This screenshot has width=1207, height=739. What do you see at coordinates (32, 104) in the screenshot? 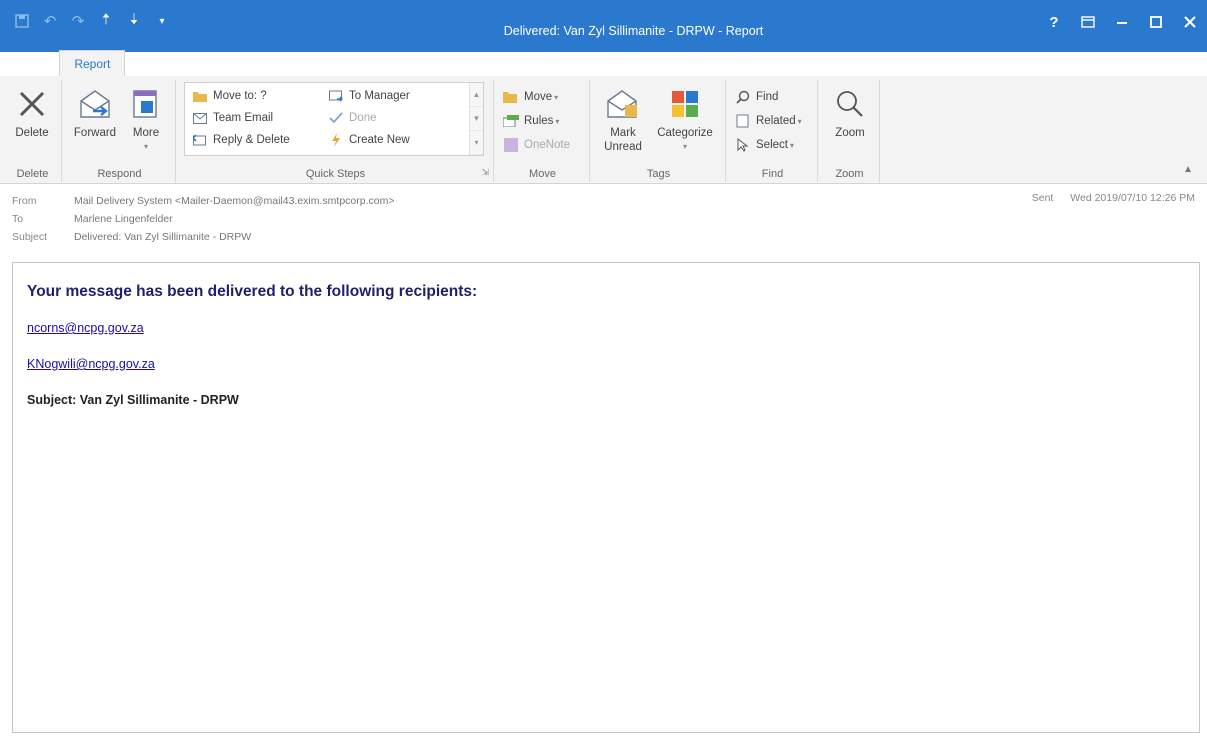
I see `delete-x-icon` at bounding box center [32, 104].